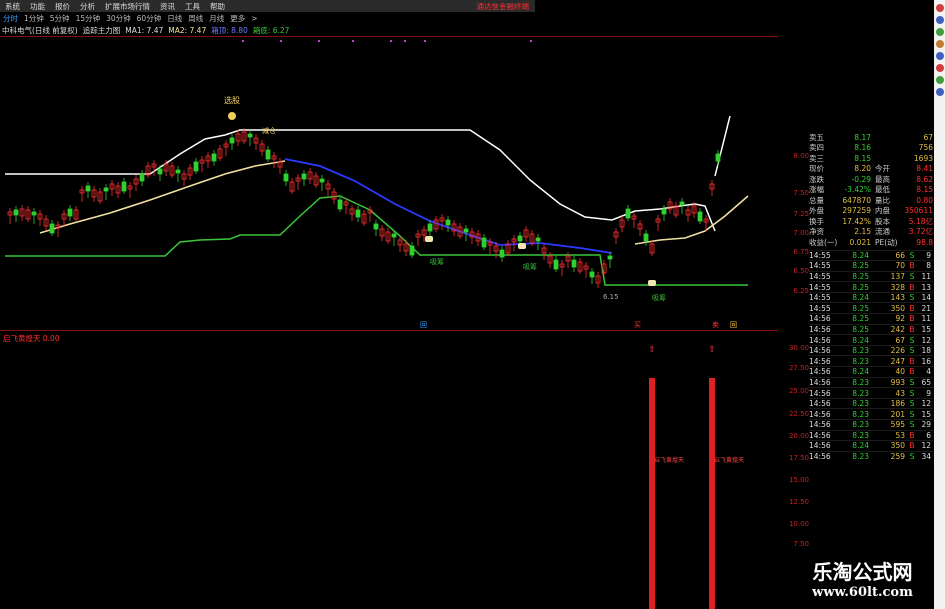 The image size is (945, 609). I want to click on period-tab-15min: 15分钟, so click(88, 18).